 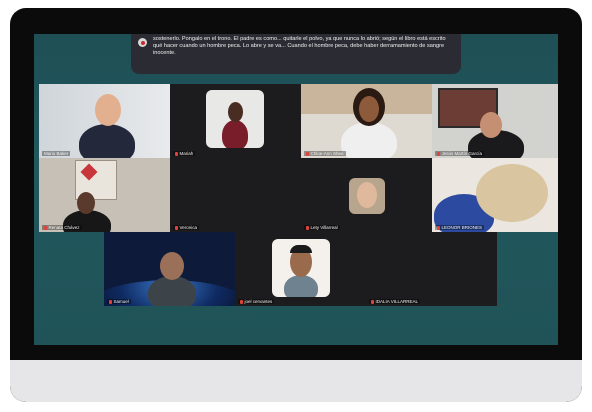 I want to click on video-tile-leonor: LEONOR BRIONES, so click(x=495, y=195).